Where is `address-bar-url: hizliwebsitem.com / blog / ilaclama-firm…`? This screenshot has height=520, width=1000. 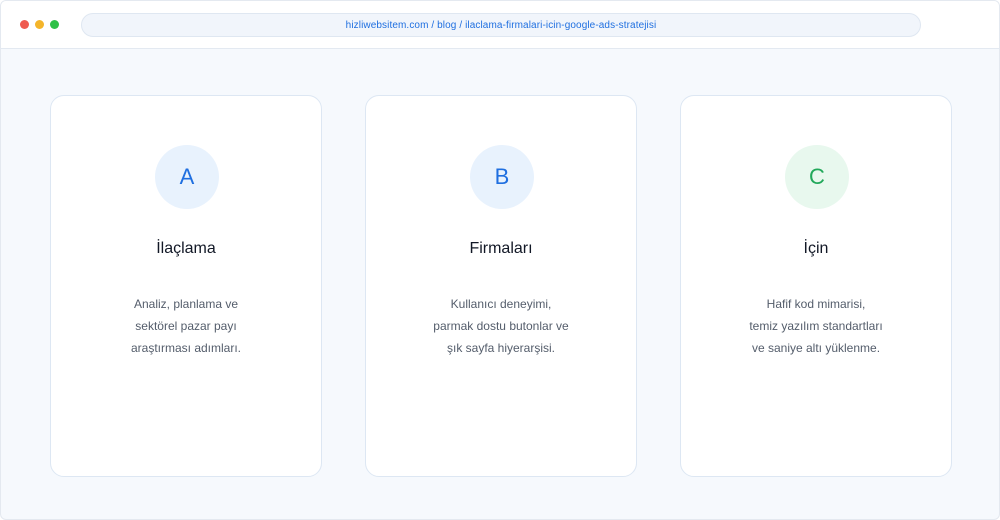
address-bar-url: hizliwebsitem.com / blog / ilaclama-firm… is located at coordinates (501, 25).